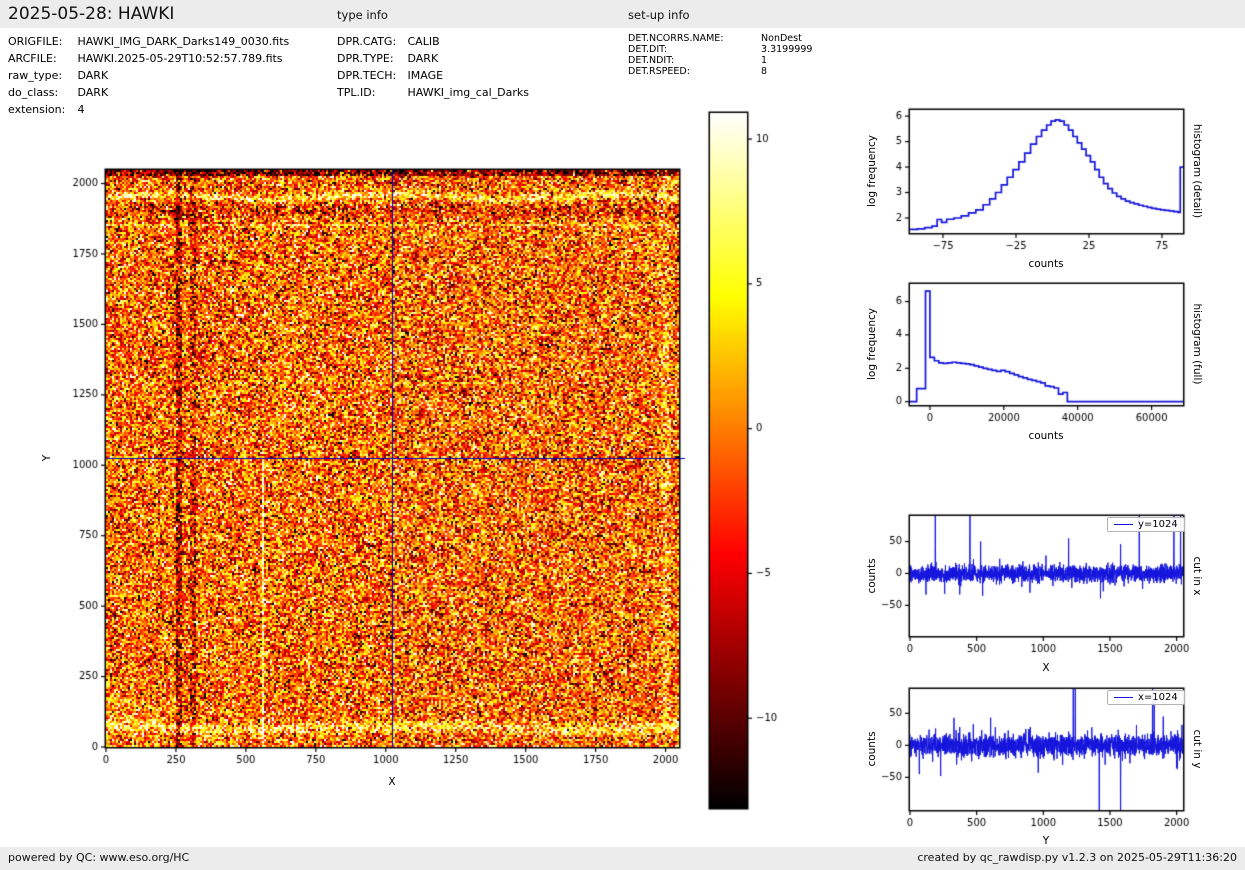 This screenshot has height=870, width=1245. I want to click on meta-row-dpr-tech: DPR.TECH: IMAGE, so click(390, 75).